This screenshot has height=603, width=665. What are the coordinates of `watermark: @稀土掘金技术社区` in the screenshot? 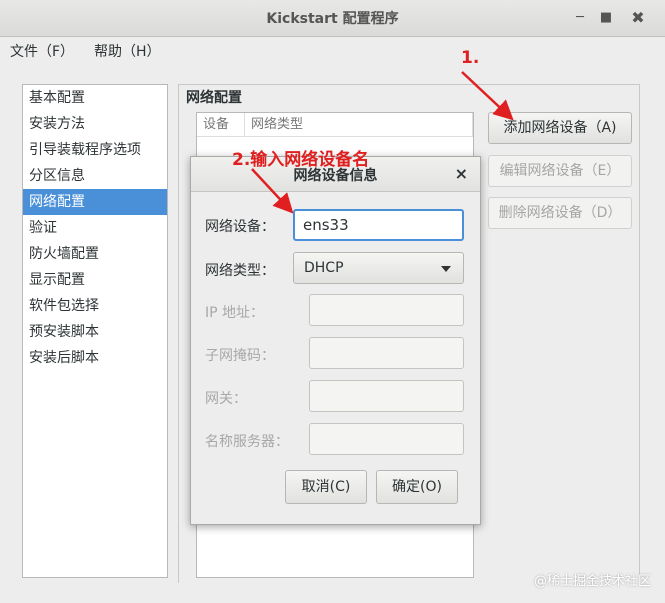 It's located at (592, 581).